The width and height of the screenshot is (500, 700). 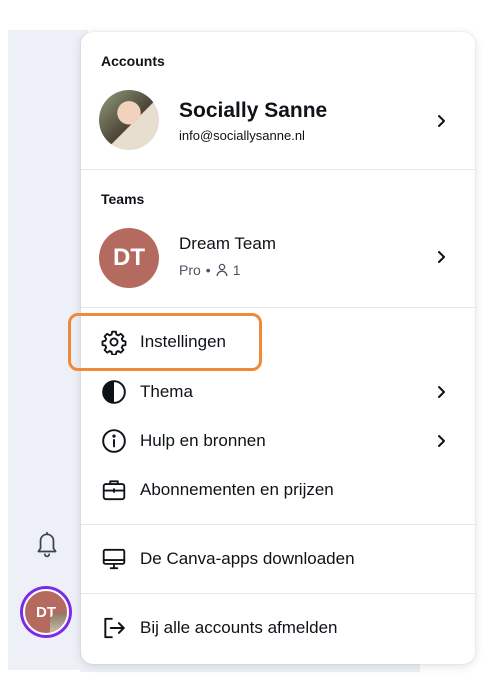 What do you see at coordinates (114, 392) in the screenshot?
I see `contrast-icon` at bounding box center [114, 392].